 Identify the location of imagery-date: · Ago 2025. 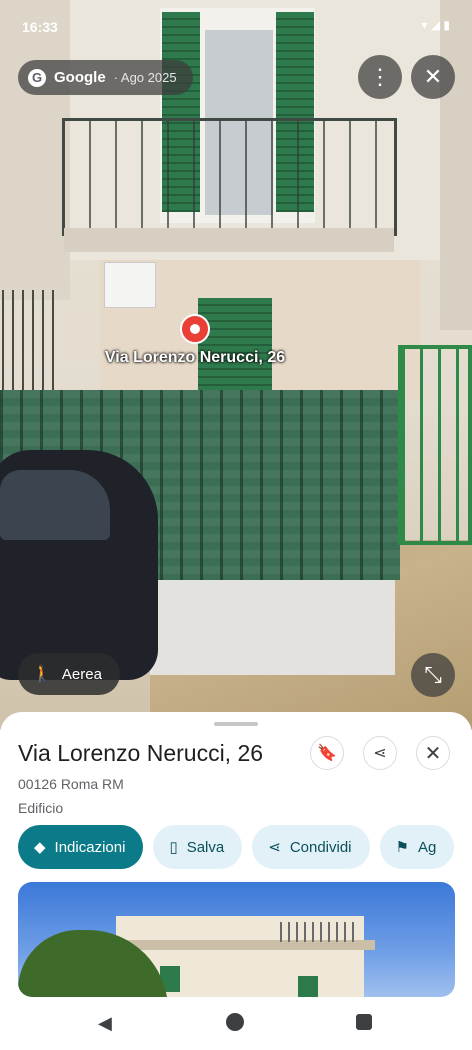
(145, 77).